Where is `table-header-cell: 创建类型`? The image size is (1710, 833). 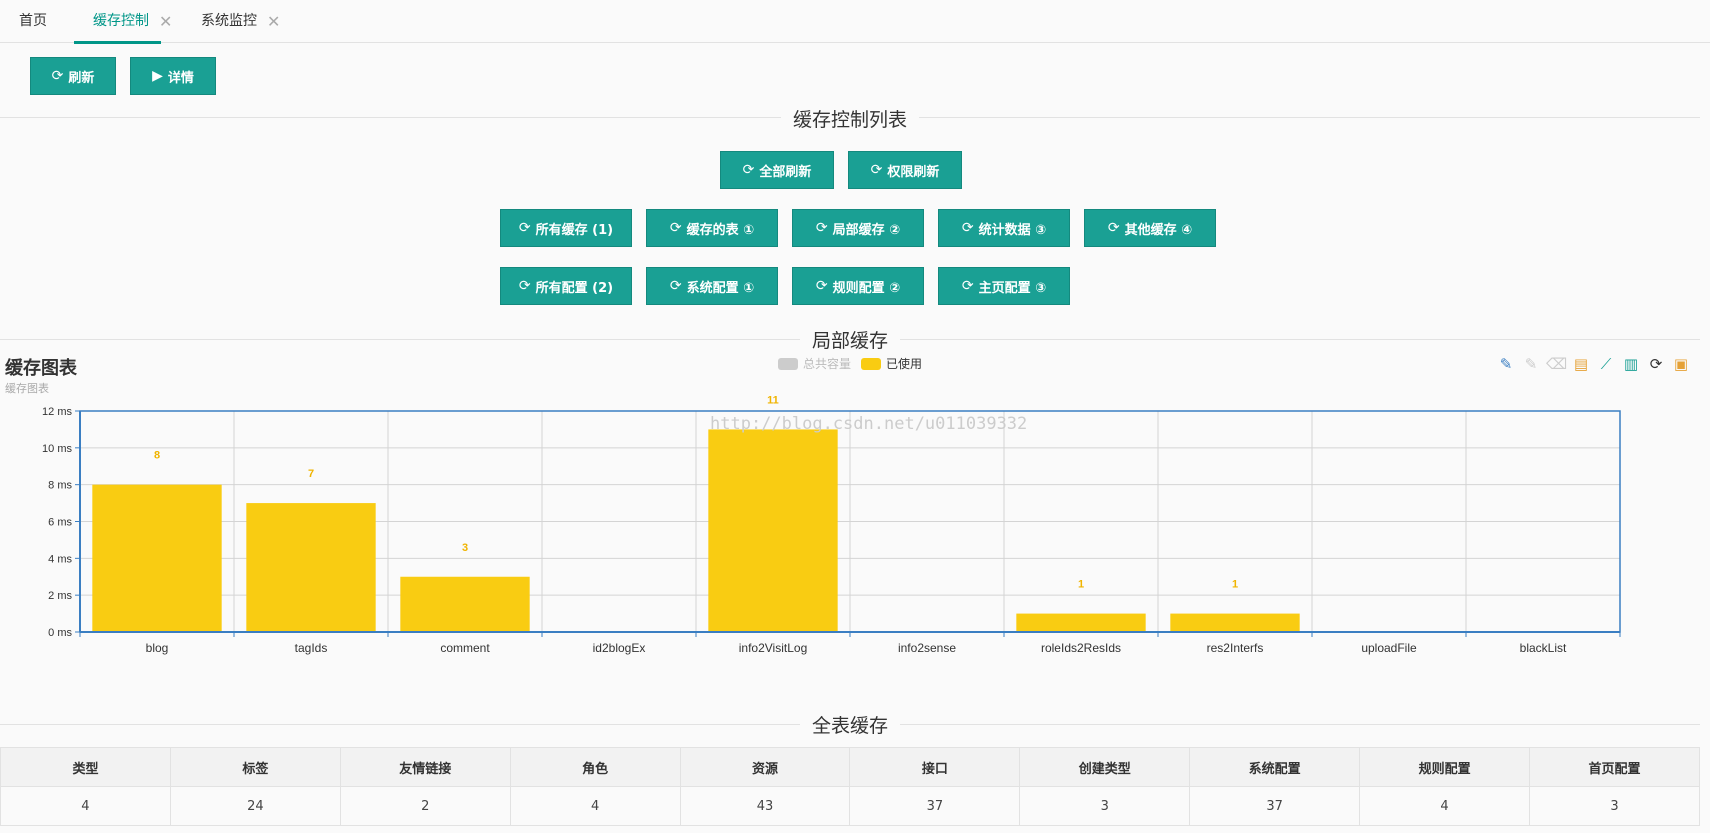 table-header-cell: 创建类型 is located at coordinates (1105, 767).